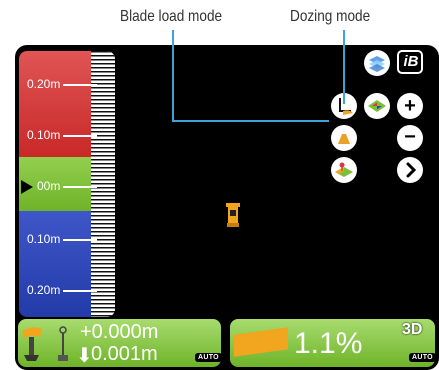  What do you see at coordinates (344, 138) in the screenshot?
I see `dozing-mode-icon` at bounding box center [344, 138].